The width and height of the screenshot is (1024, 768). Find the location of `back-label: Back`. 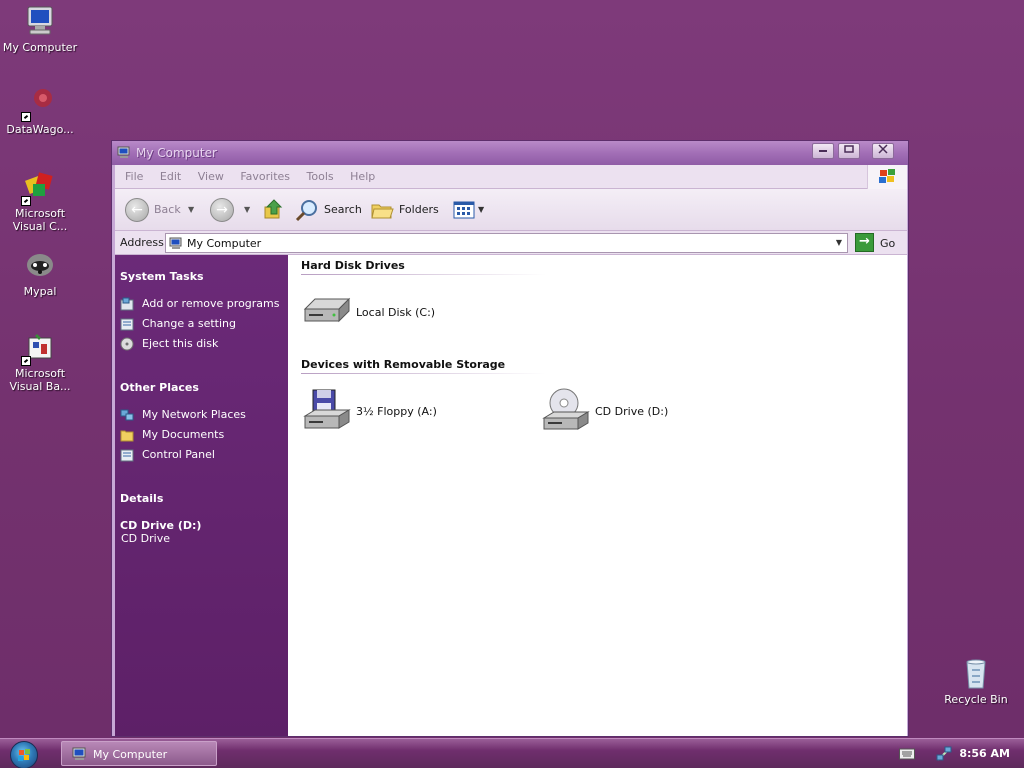

back-label: Back is located at coordinates (167, 209).